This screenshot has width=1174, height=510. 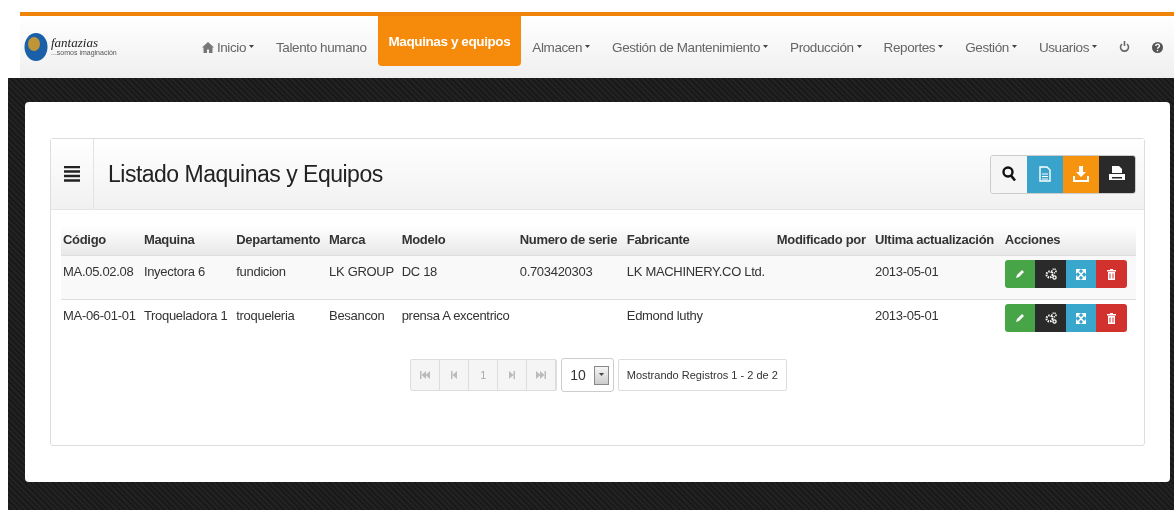 I want to click on nav-link: Gestión, so click(x=991, y=47).